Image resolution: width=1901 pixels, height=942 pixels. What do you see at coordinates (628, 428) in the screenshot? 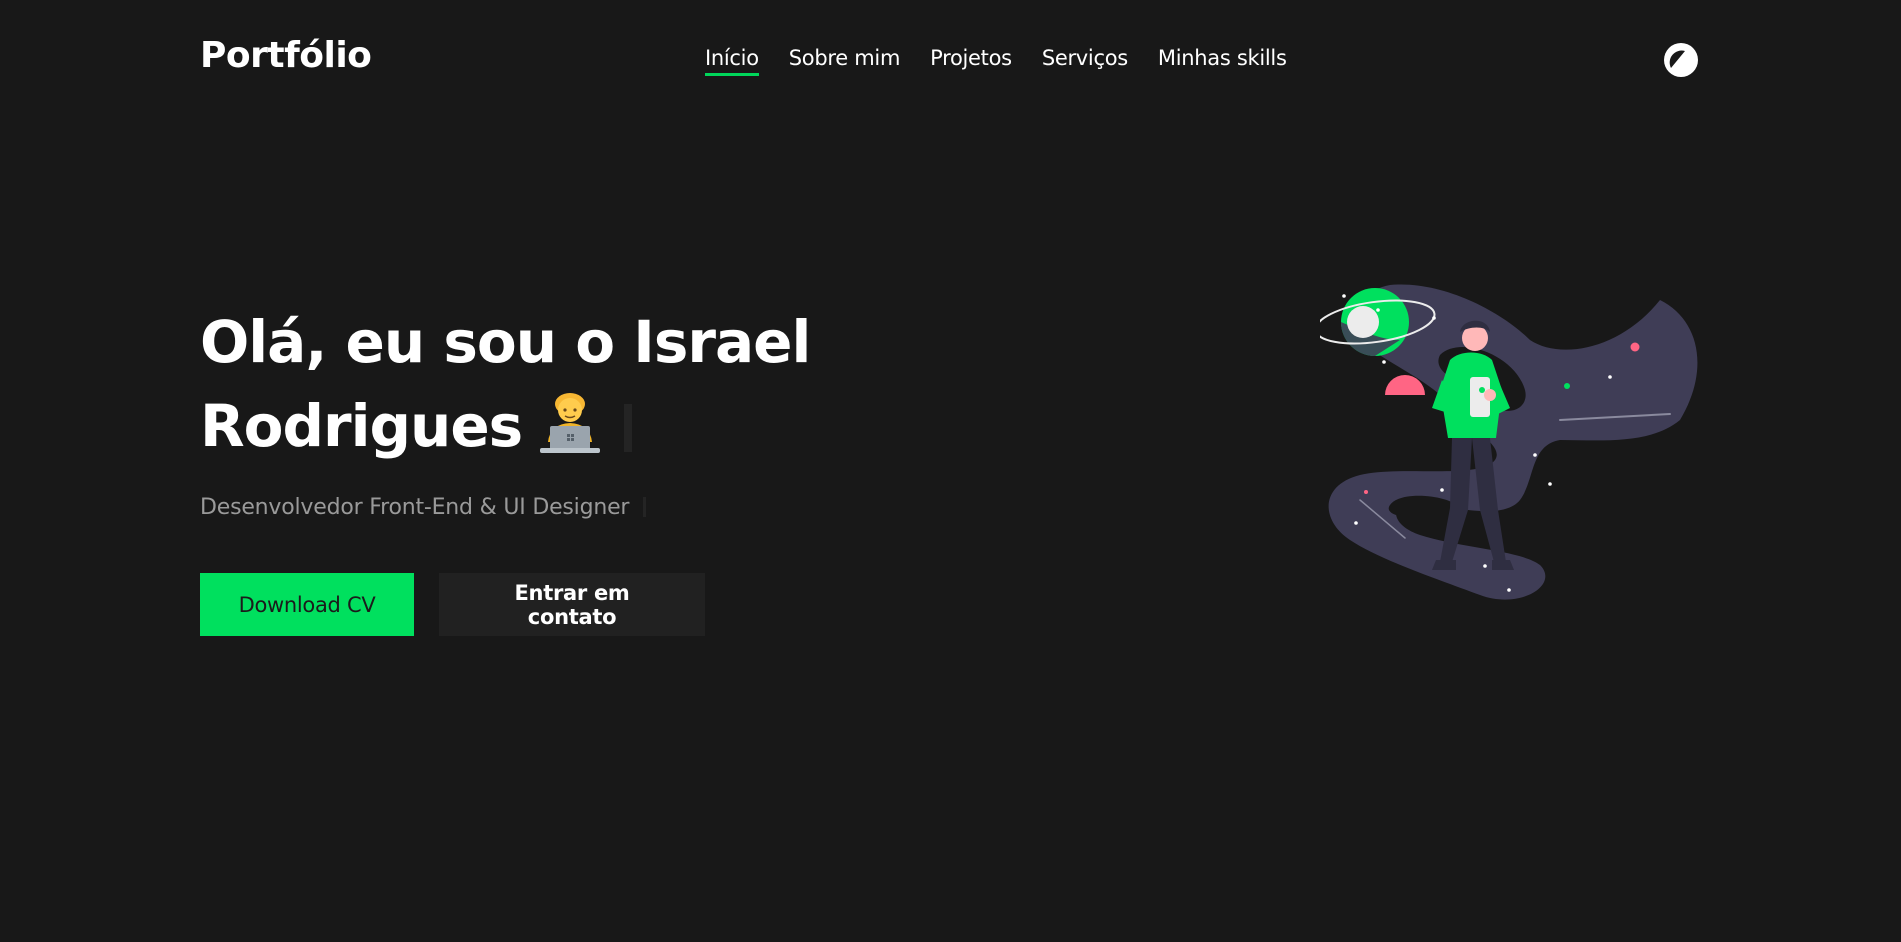
I see `typing-cursor` at bounding box center [628, 428].